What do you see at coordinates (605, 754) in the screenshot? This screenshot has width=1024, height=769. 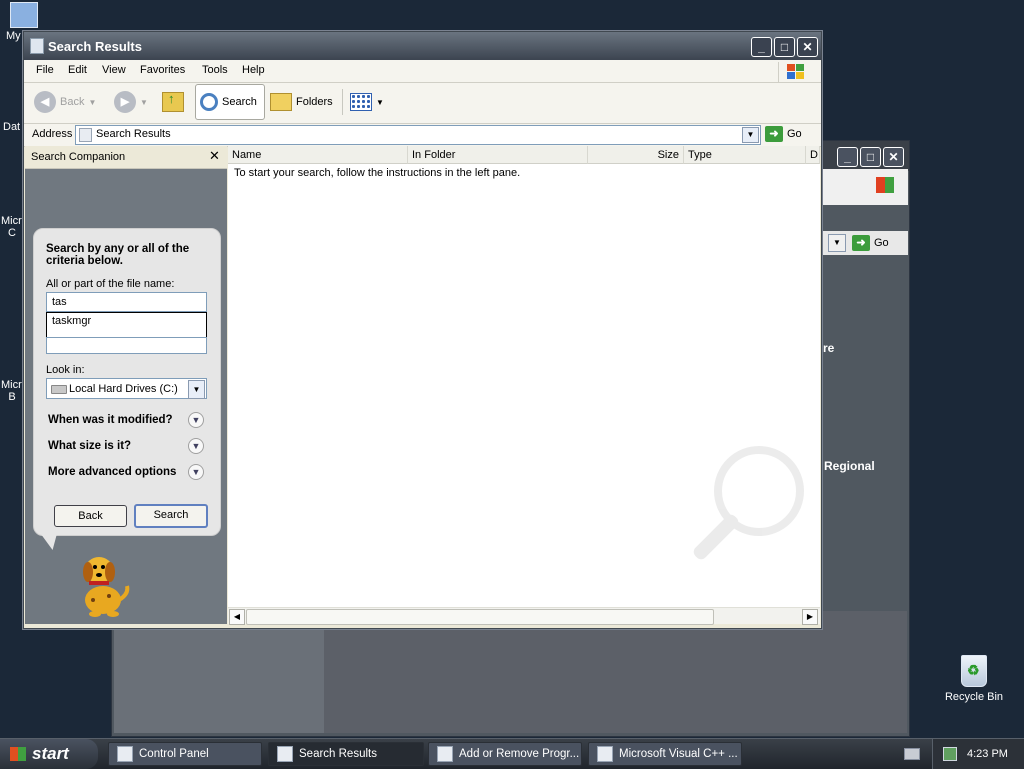 I see `visual-cpp-icon` at bounding box center [605, 754].